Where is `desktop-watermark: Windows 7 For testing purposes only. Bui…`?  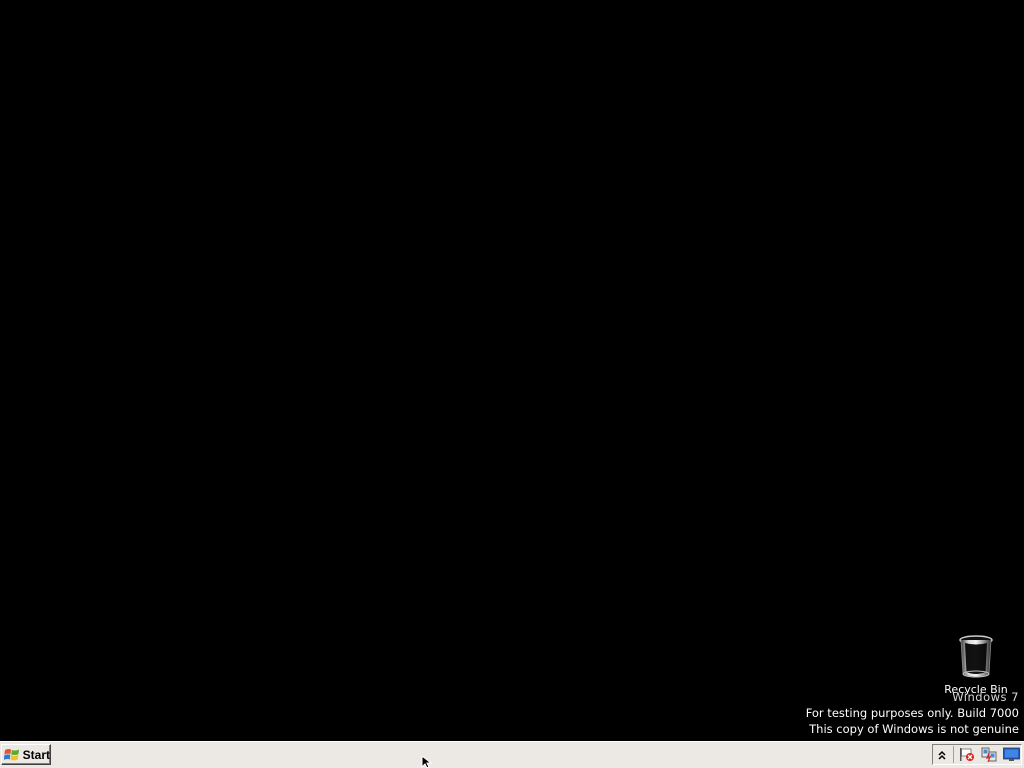
desktop-watermark: Windows 7 For testing purposes only. Bui… is located at coordinates (859, 713).